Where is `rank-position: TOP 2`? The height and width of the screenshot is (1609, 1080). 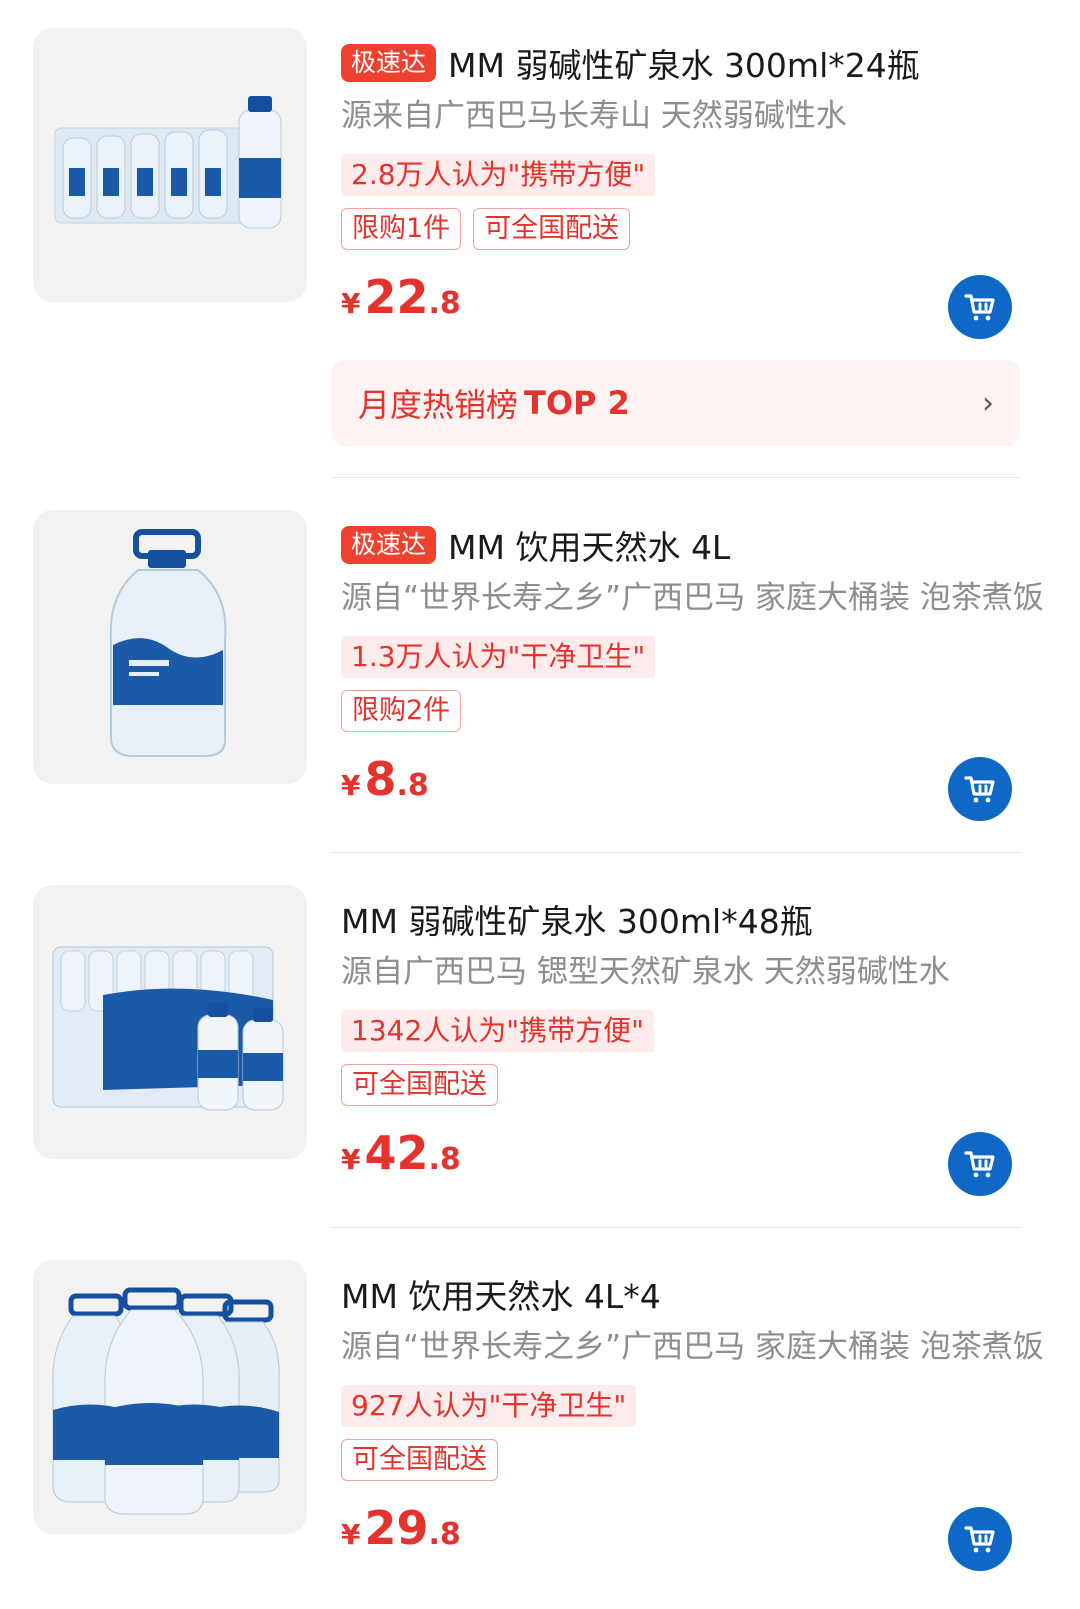
rank-position: TOP 2 is located at coordinates (577, 403).